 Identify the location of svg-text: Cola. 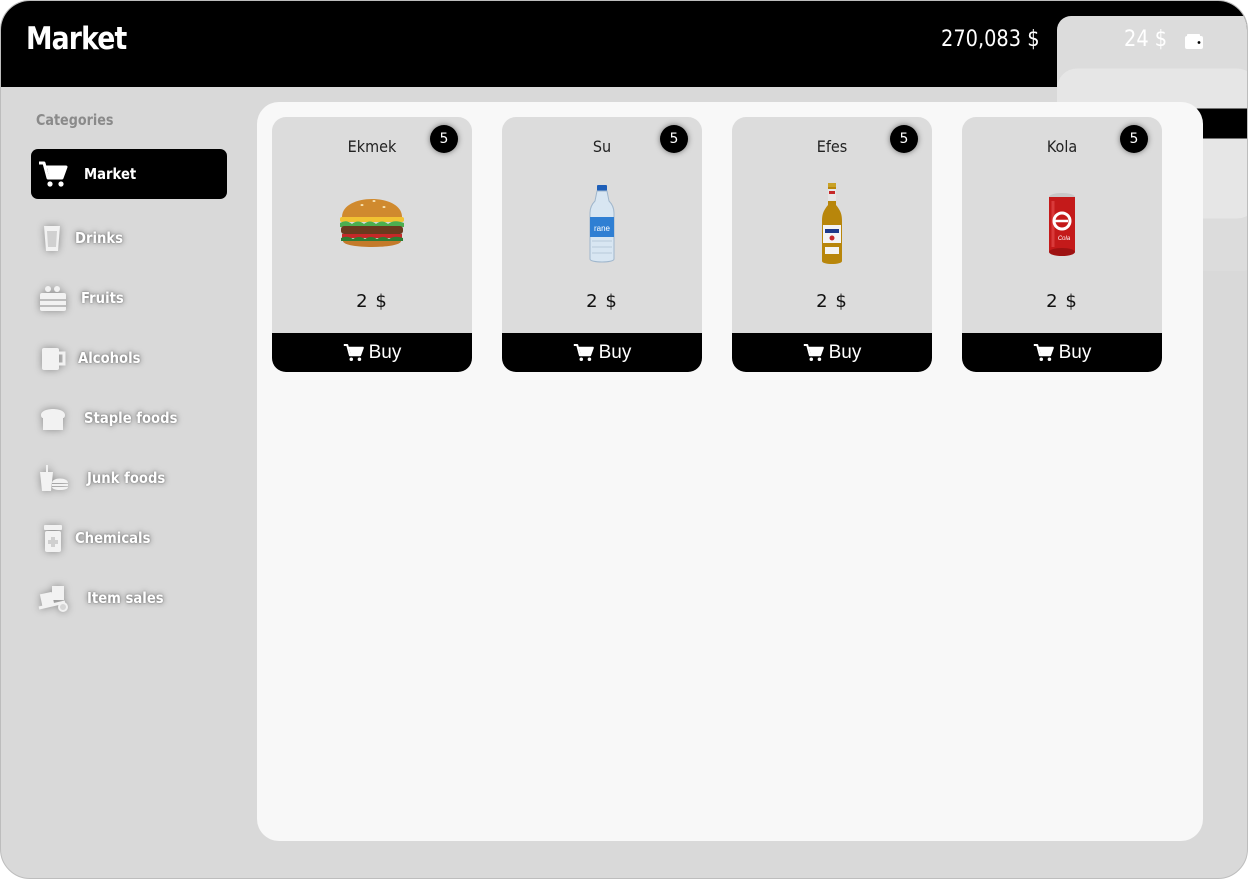
(1064, 239).